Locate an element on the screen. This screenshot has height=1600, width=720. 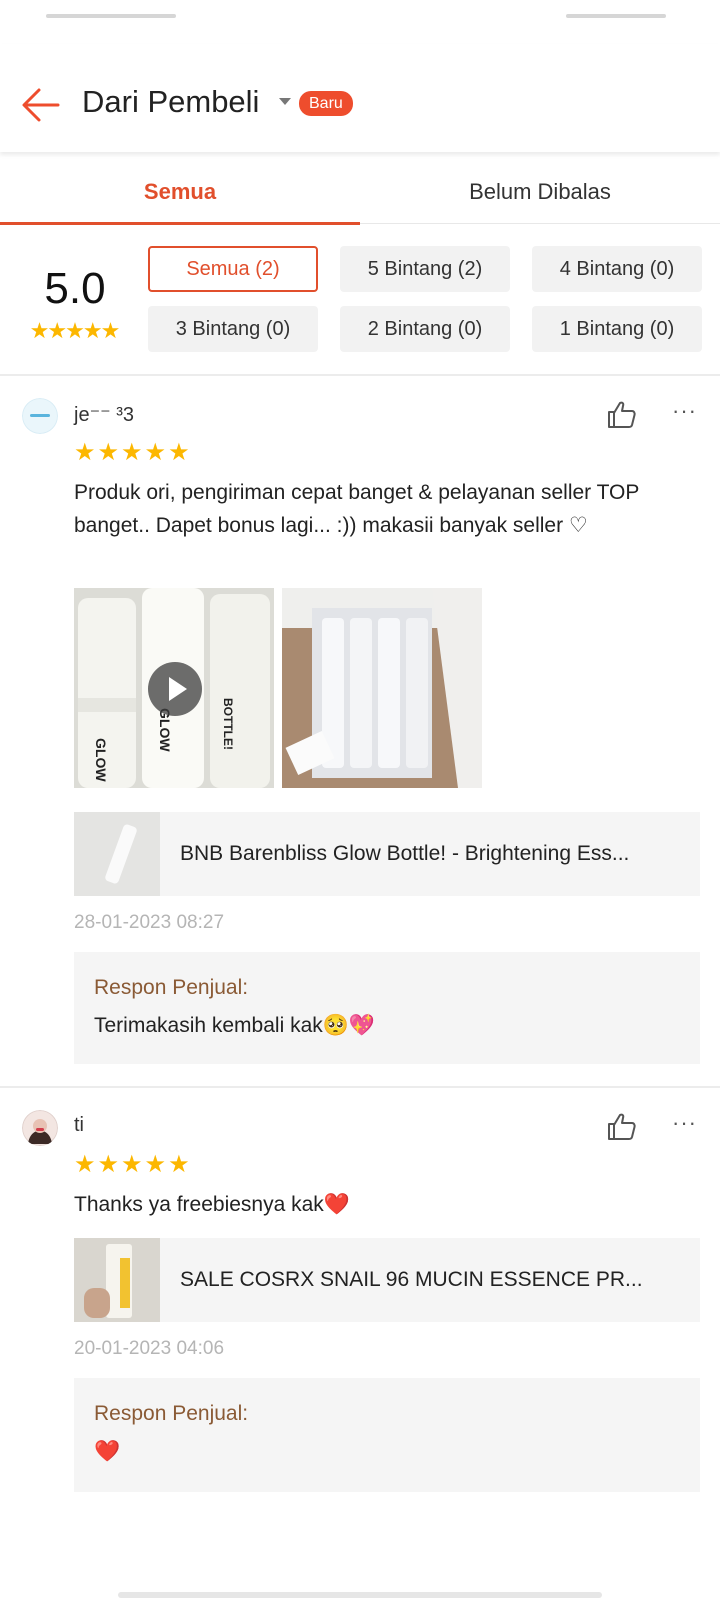
video-thumbnail: GLOW GLOW BOTTLE! is located at coordinates (174, 688).